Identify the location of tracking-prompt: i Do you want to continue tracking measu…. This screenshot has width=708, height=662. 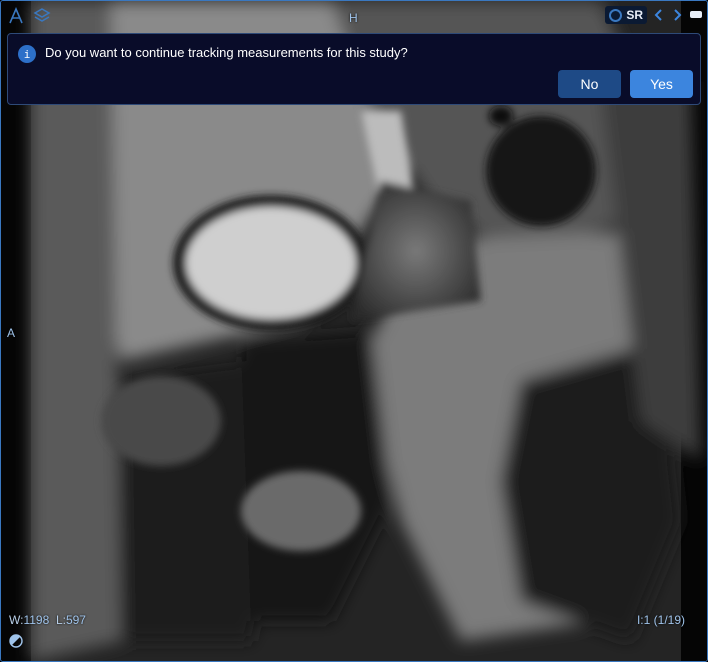
(354, 69).